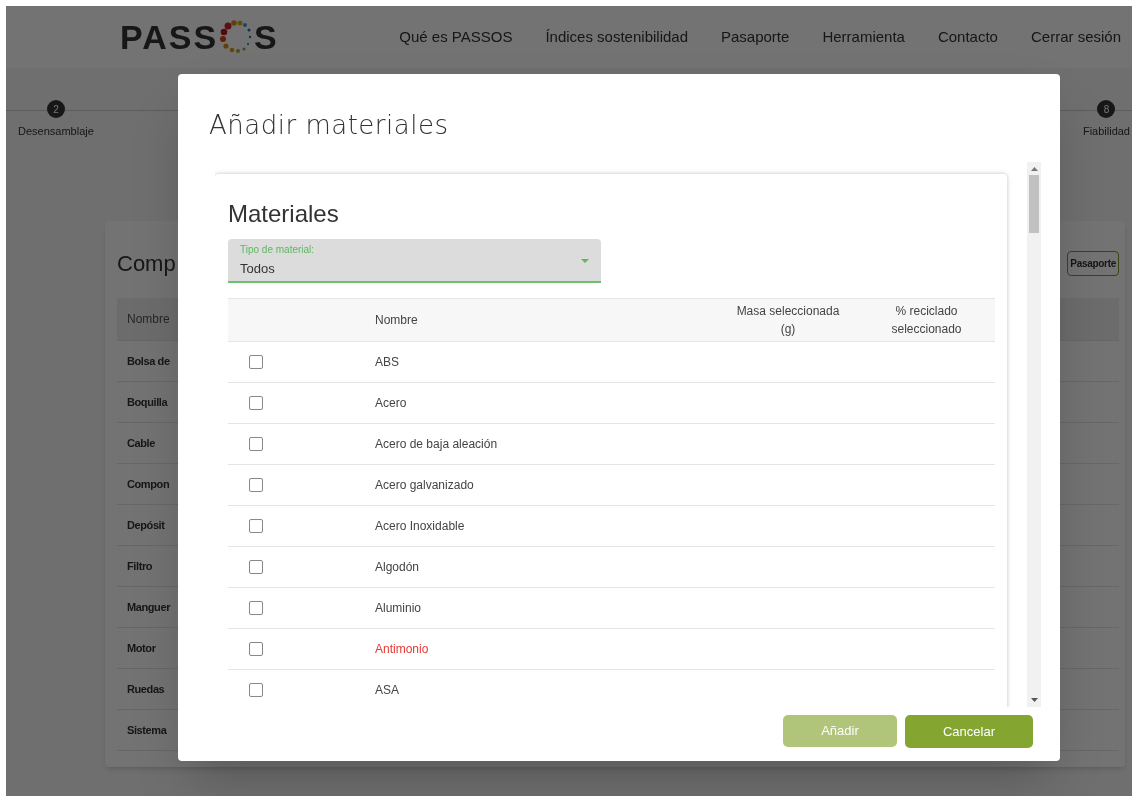 Image resolution: width=1132 pixels, height=796 pixels. What do you see at coordinates (149, 607) in the screenshot?
I see `table-cell-text: Manguer` at bounding box center [149, 607].